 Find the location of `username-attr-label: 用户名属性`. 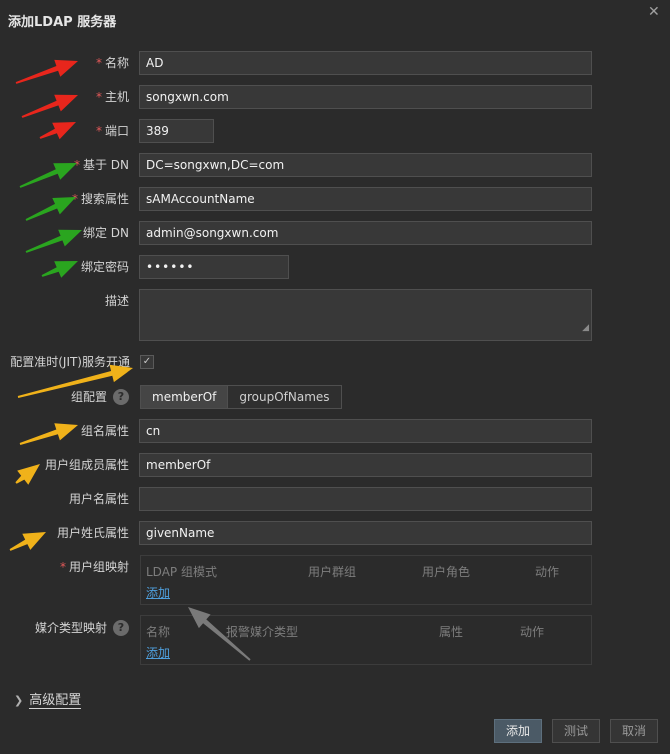

username-attr-label: 用户名属性 is located at coordinates (98, 499).